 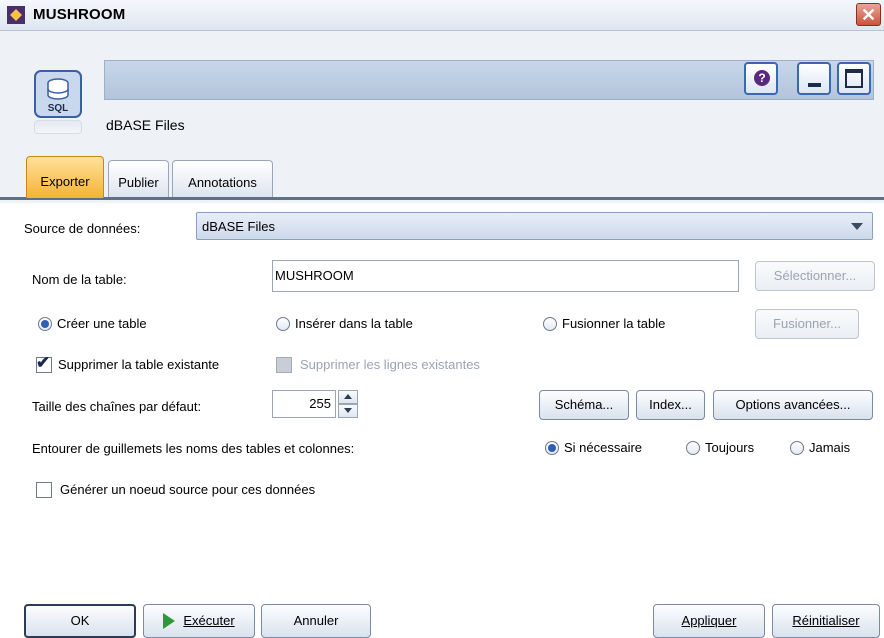 I want to click on node-icon-text: SQL, so click(x=58, y=108).